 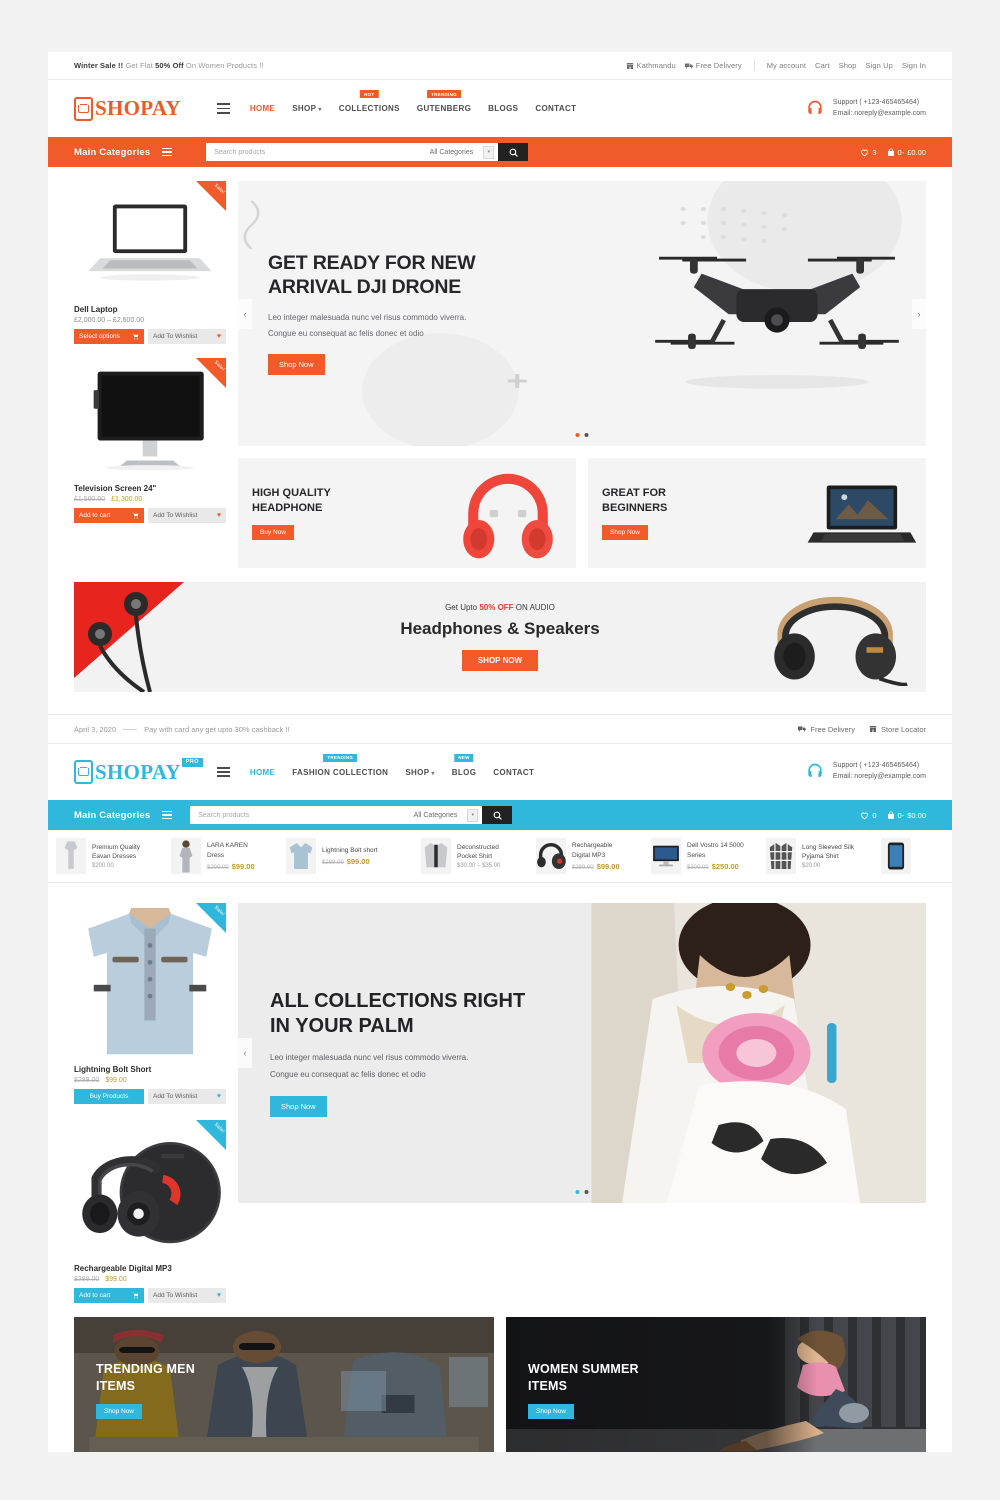 What do you see at coordinates (150, 982) in the screenshot?
I see `product-image-shirt: Sale!` at bounding box center [150, 982].